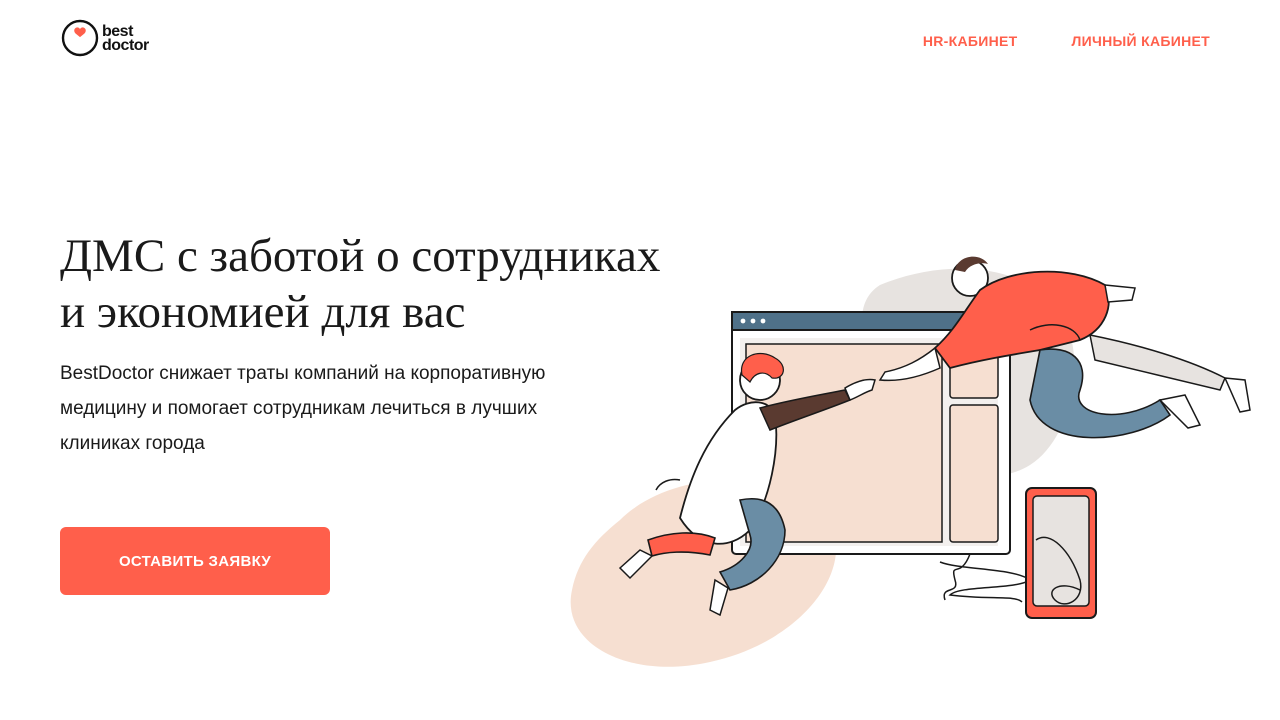  Describe the element at coordinates (125, 45) in the screenshot. I see `logo-text-line2: doctor` at that location.